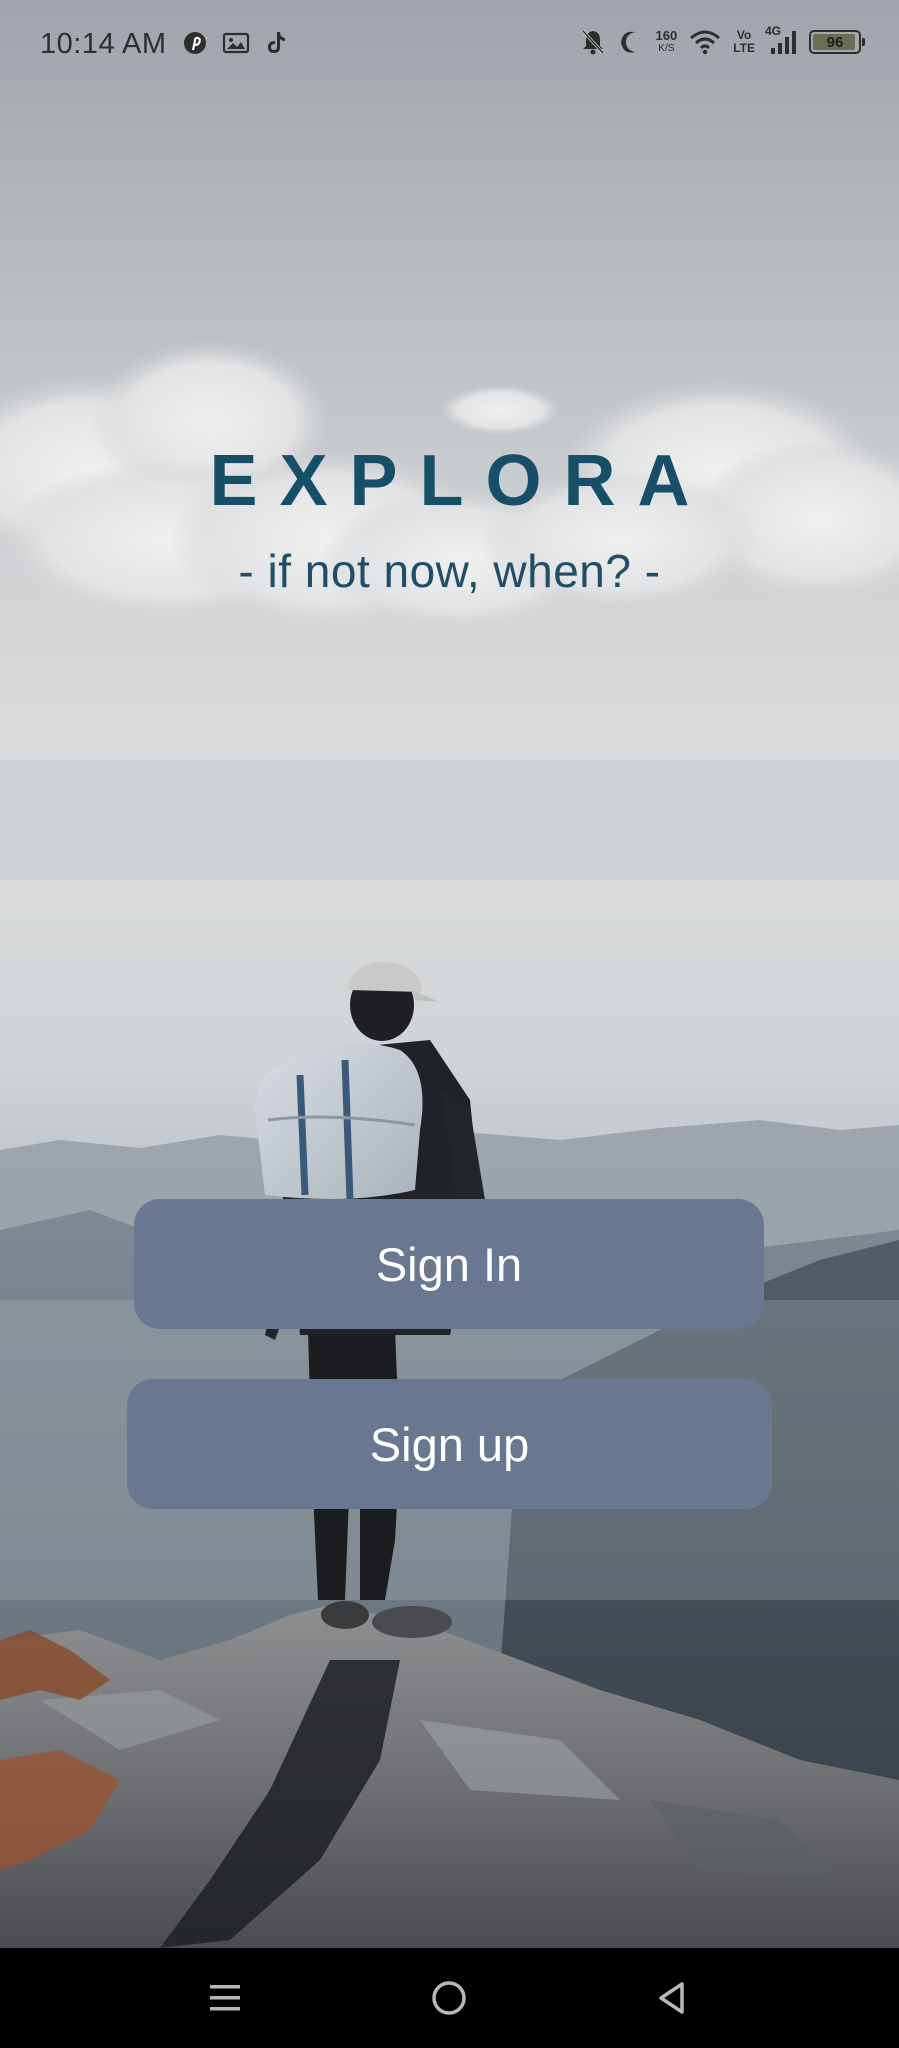 The width and height of the screenshot is (899, 2048). What do you see at coordinates (460, 481) in the screenshot?
I see `app-title: EXPLORA` at bounding box center [460, 481].